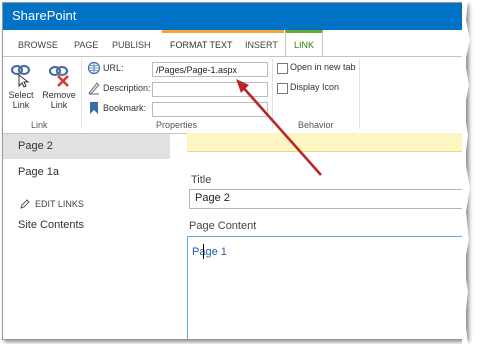  What do you see at coordinates (466, 172) in the screenshot?
I see `torn-edge-right` at bounding box center [466, 172].